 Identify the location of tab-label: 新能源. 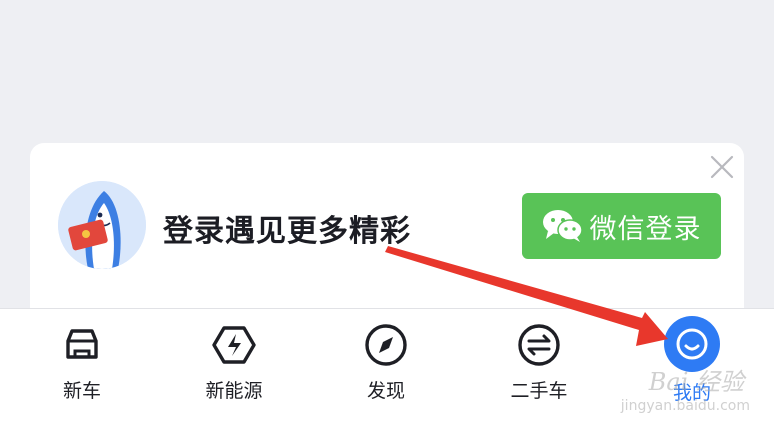
(234, 391).